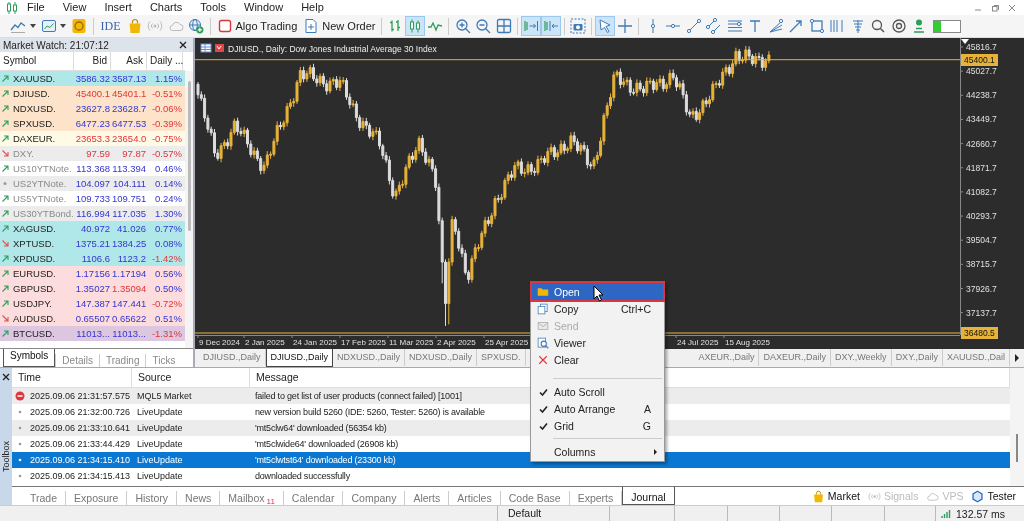 This screenshot has height=521, width=1024. I want to click on daily-change: 1.30%, so click(168, 214).